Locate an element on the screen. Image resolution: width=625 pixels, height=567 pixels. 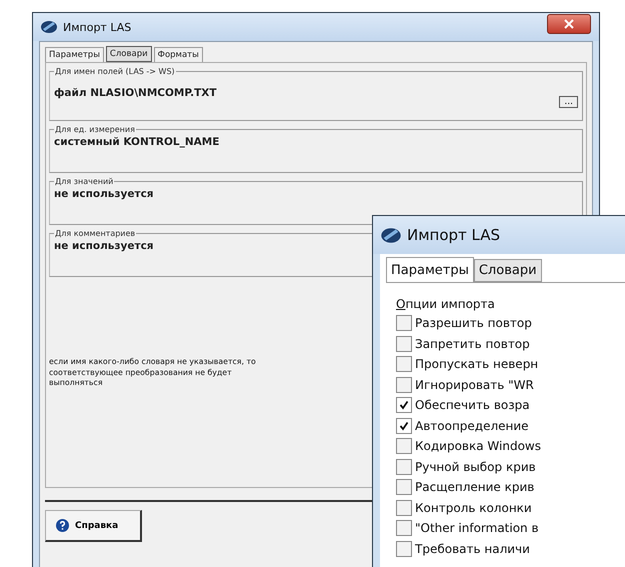
checkbox-label: Кодировка Windows is located at coordinates (478, 446).